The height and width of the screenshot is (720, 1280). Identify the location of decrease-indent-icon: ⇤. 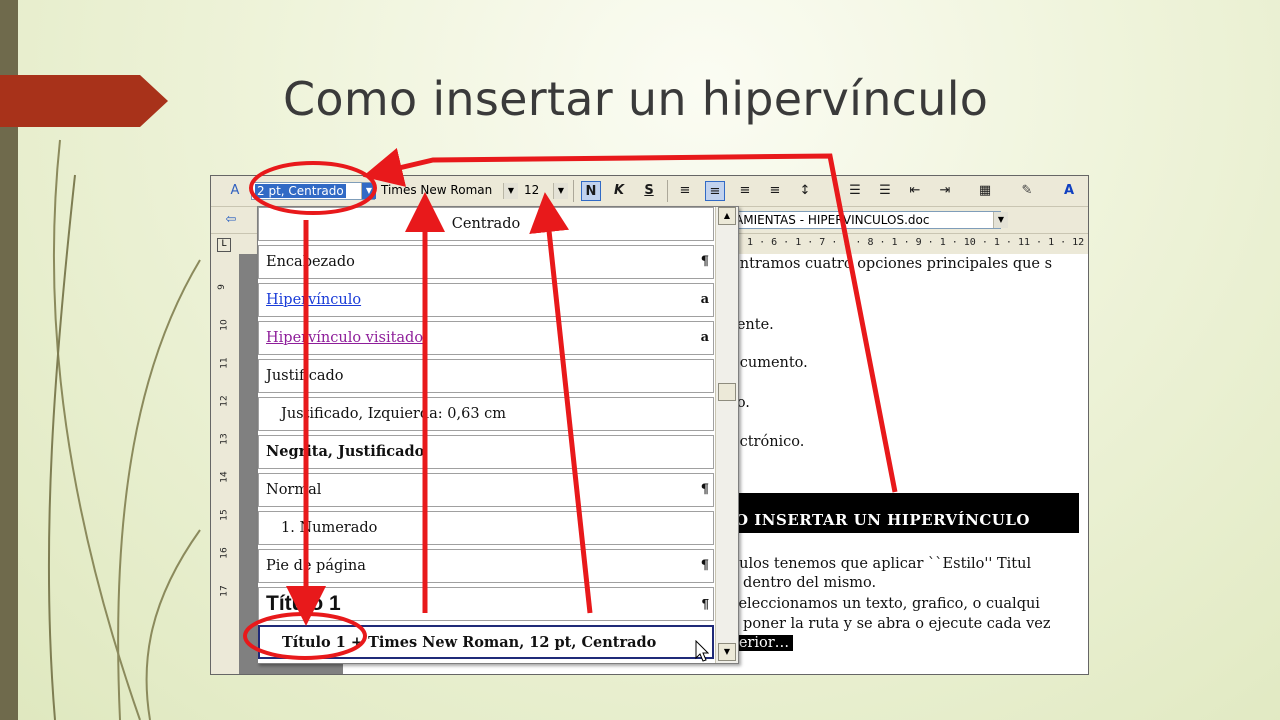
(915, 191).